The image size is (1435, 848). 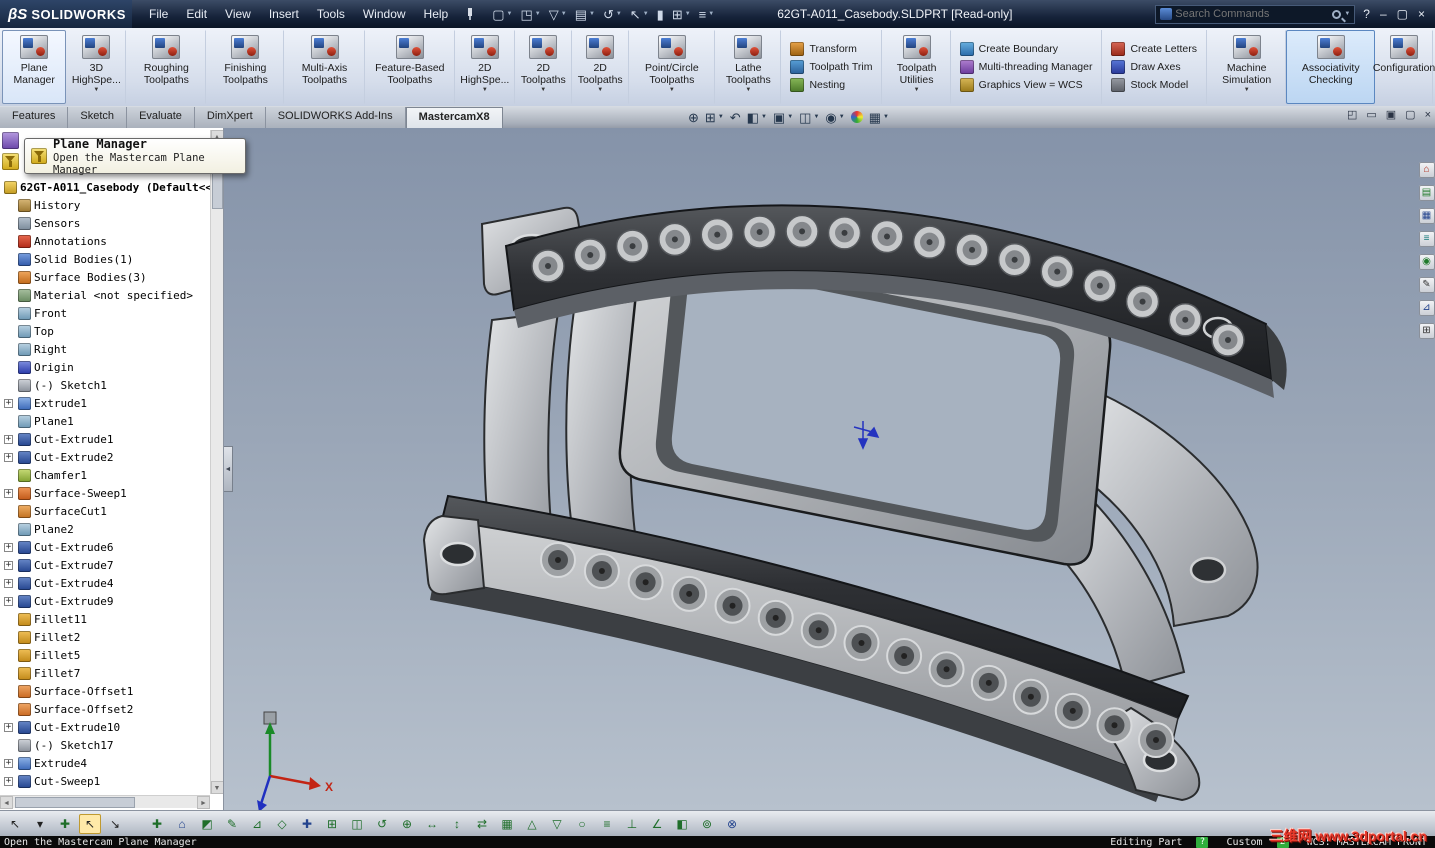 I want to click on file-properties: ⊞ ▼, so click(x=681, y=14).